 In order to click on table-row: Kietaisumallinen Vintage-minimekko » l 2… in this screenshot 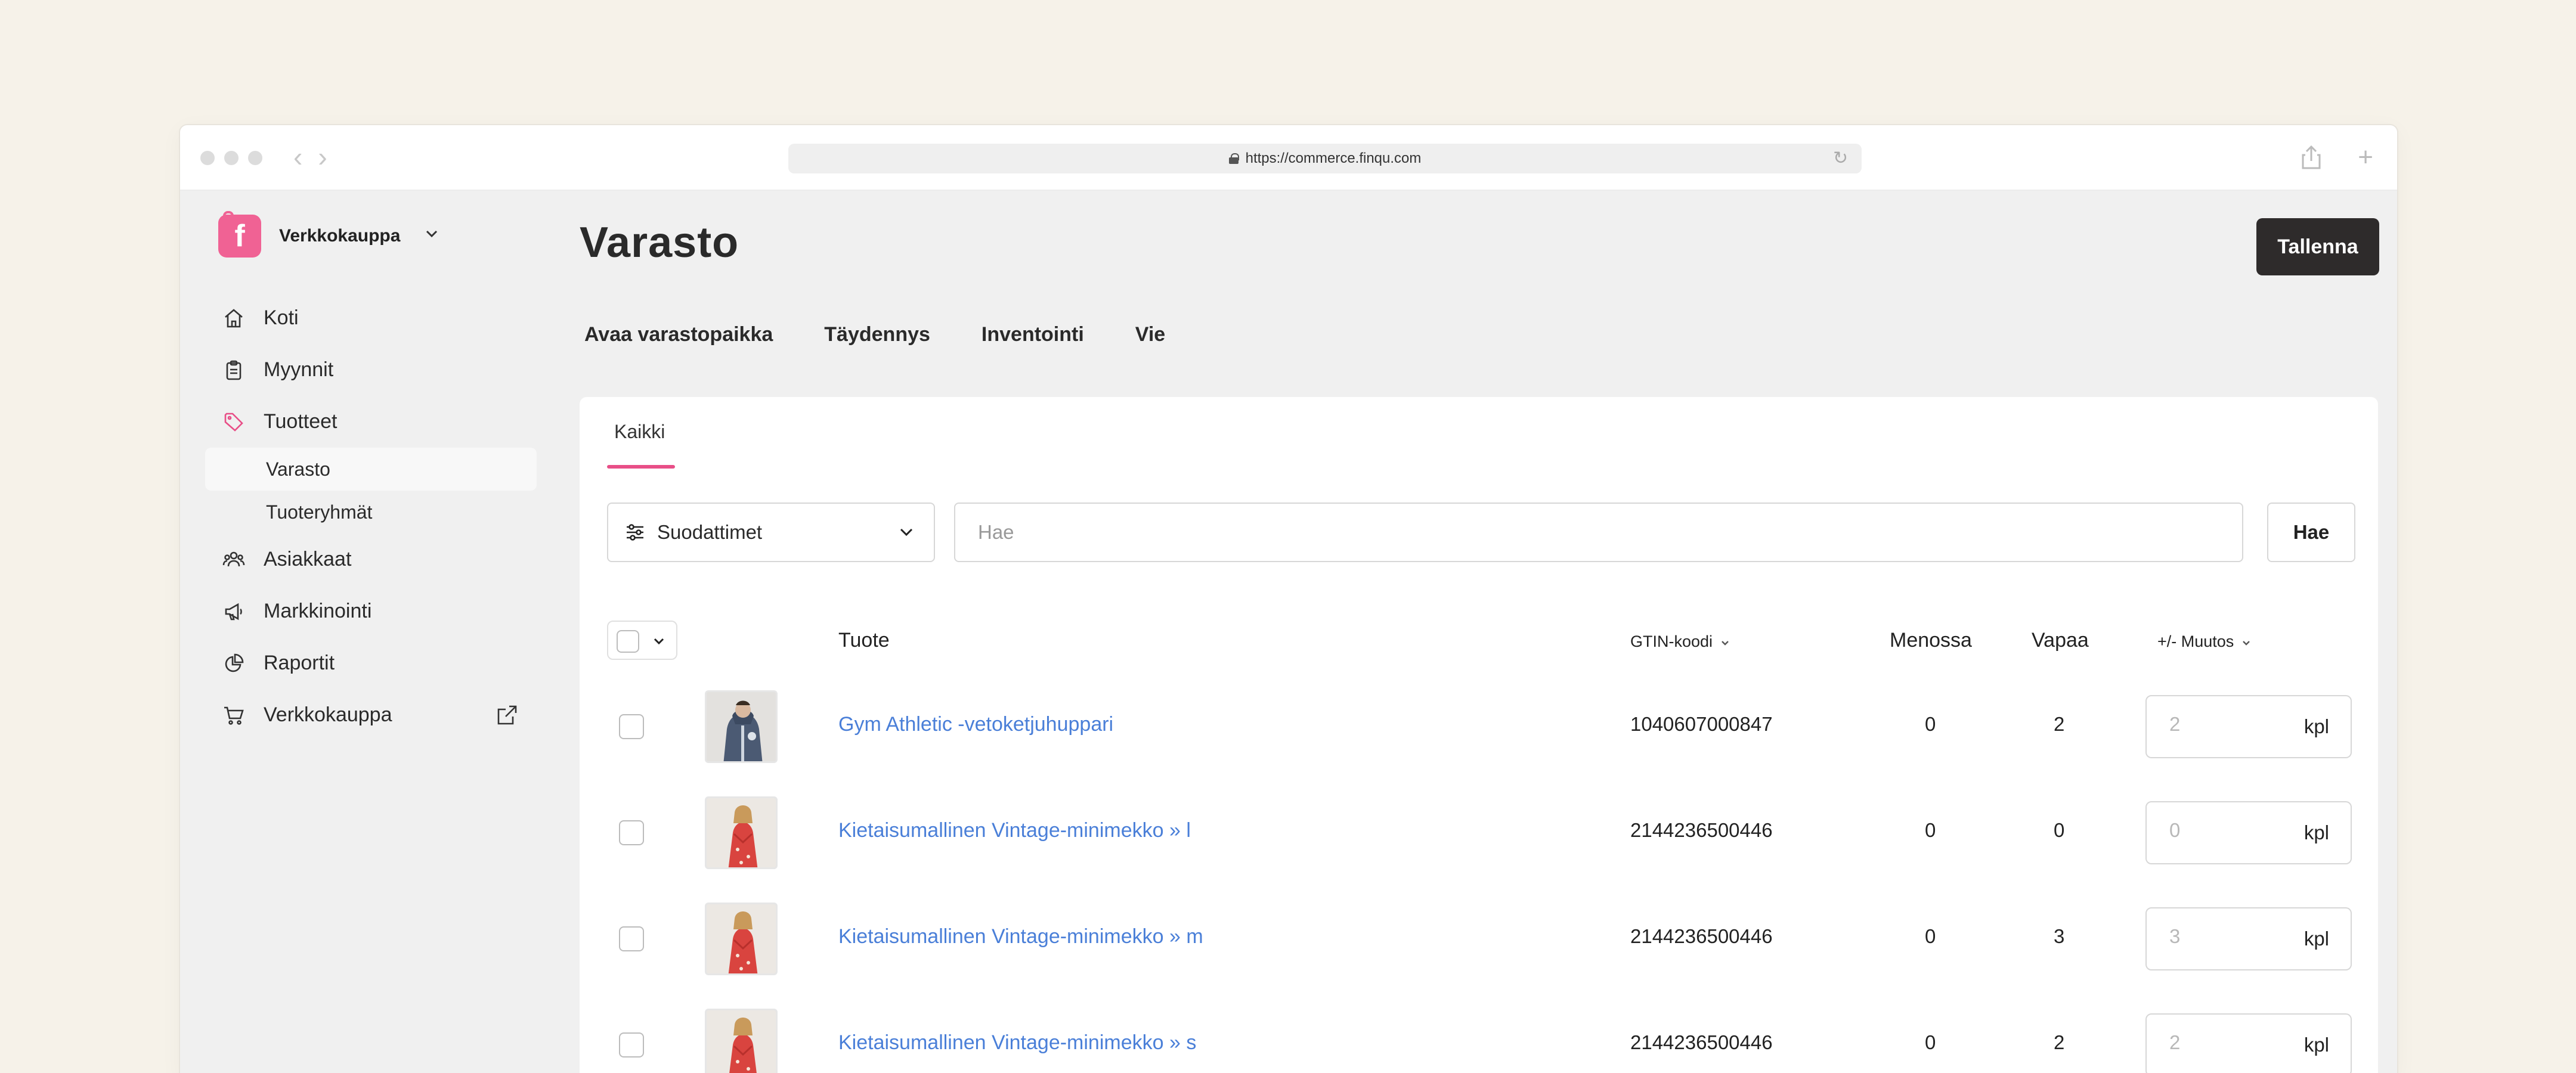, I will do `click(1479, 832)`.